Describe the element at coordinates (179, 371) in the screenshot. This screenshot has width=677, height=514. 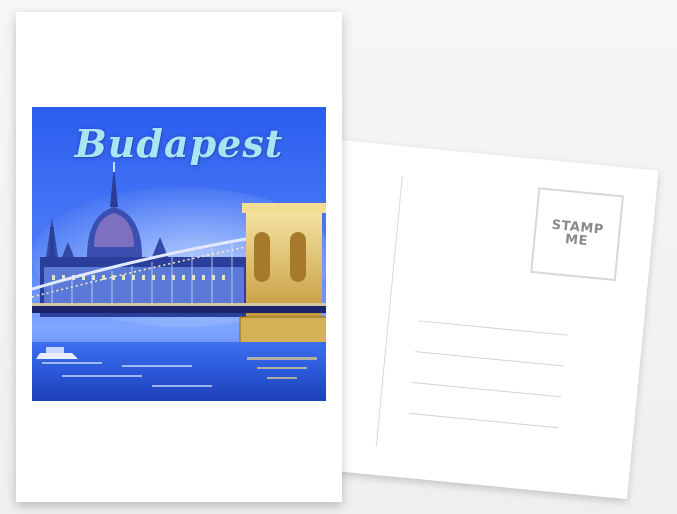
I see `danube-river` at that location.